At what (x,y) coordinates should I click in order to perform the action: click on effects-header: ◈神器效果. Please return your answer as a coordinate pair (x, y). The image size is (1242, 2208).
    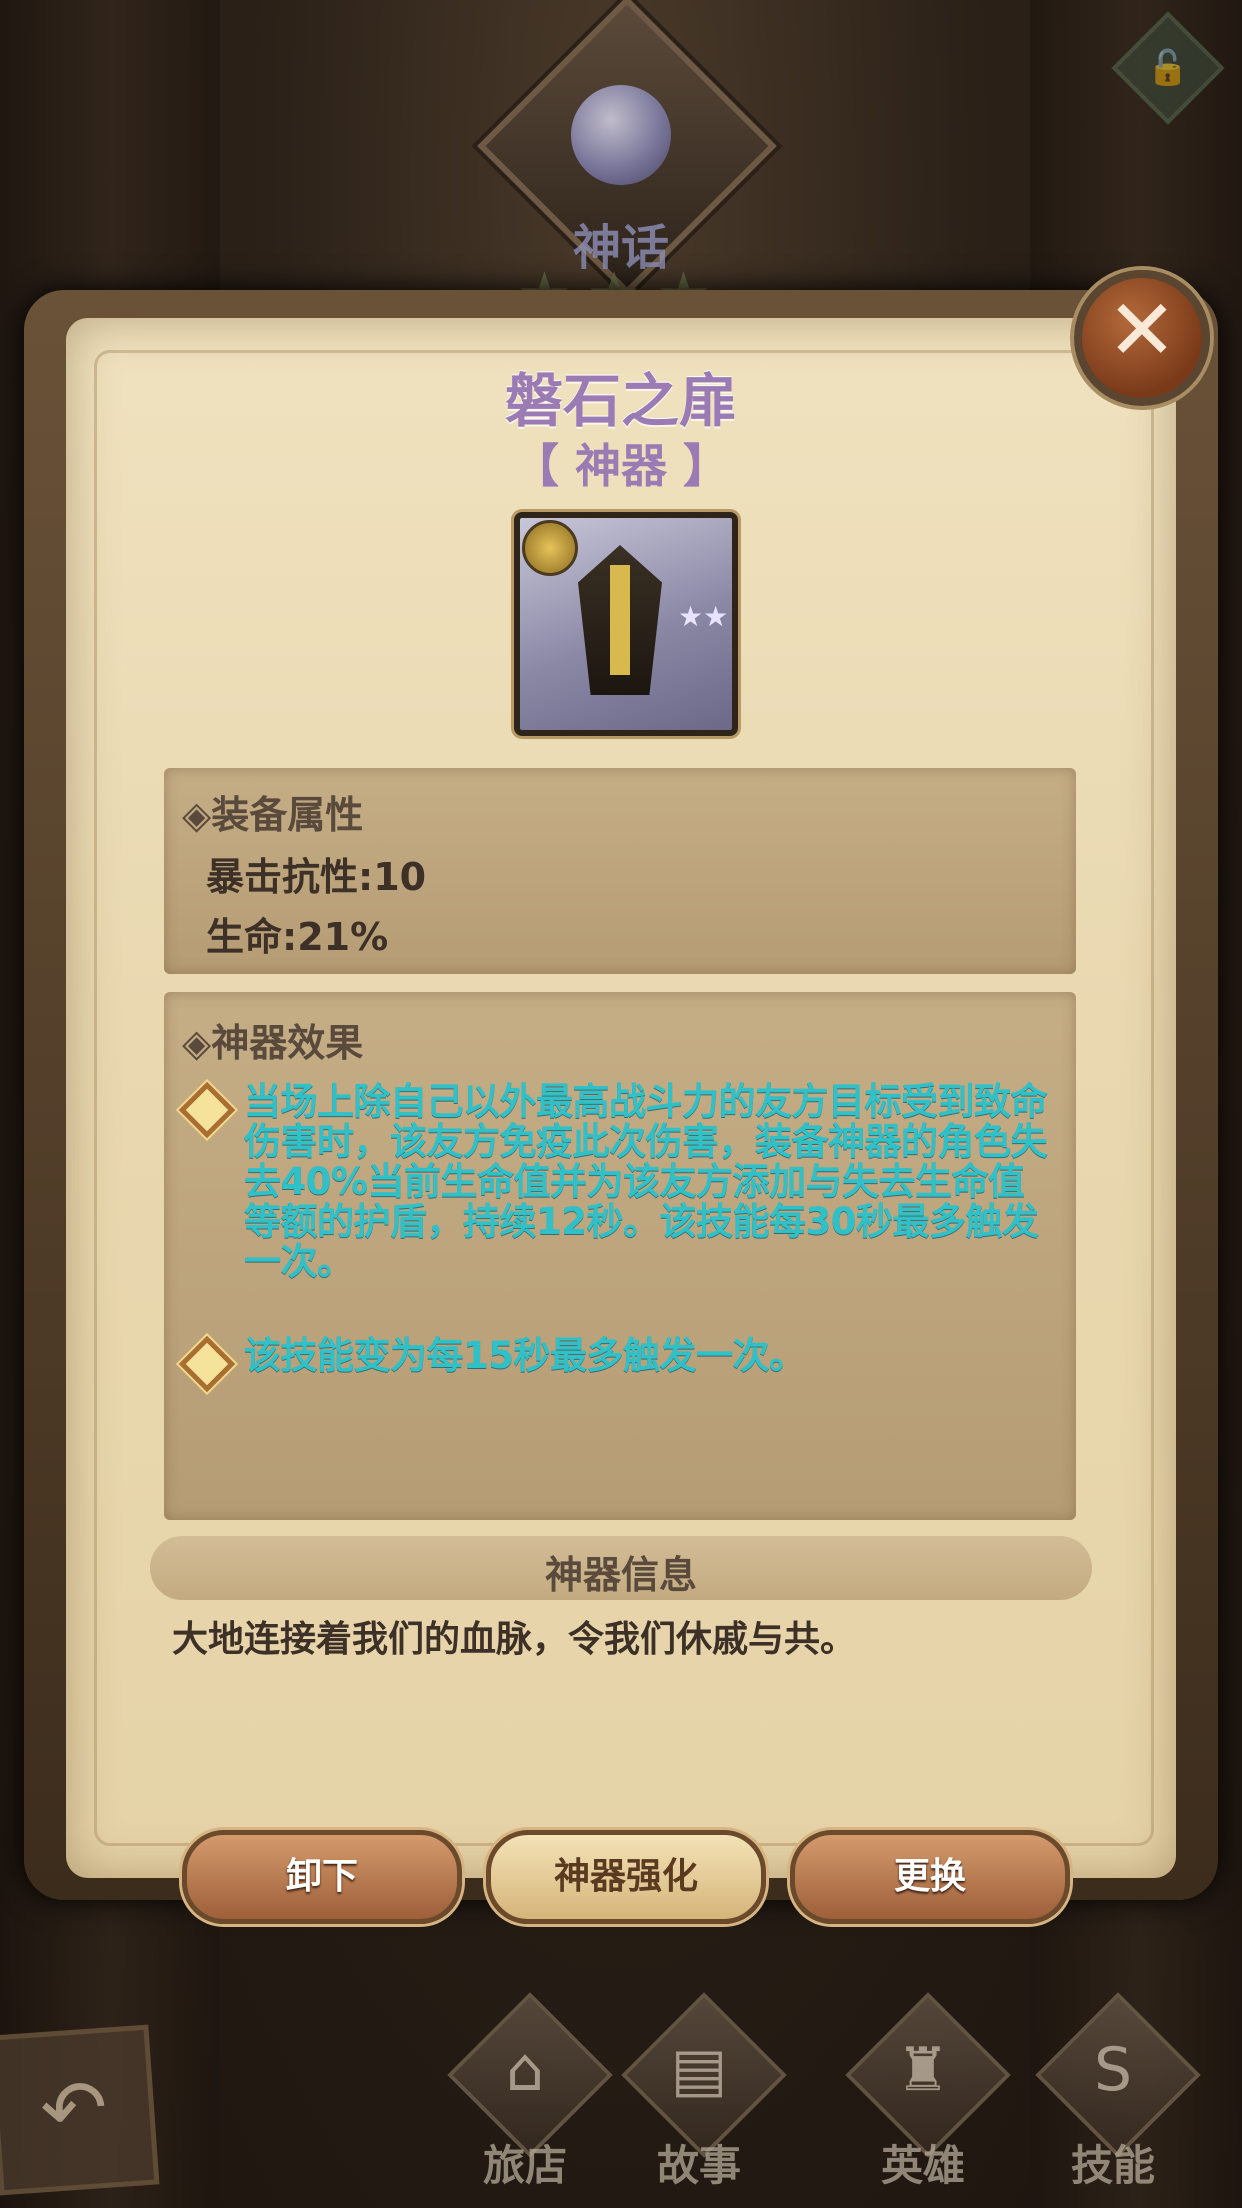
    Looking at the image, I should click on (273, 1043).